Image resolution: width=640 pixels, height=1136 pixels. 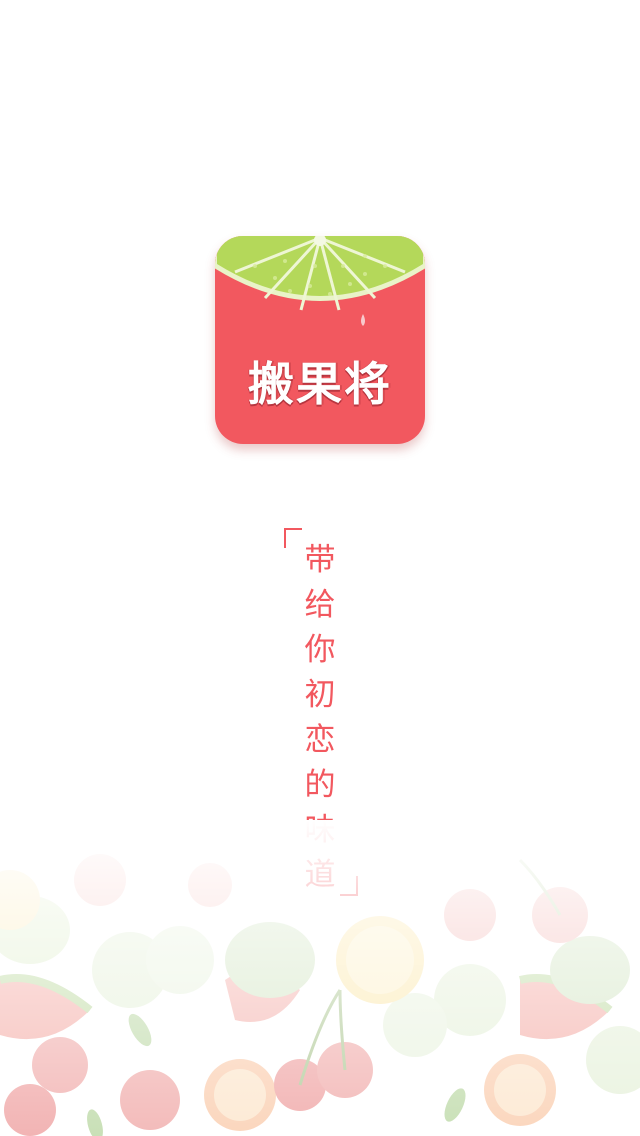 What do you see at coordinates (320, 560) in the screenshot?
I see `slogan-char: 带` at bounding box center [320, 560].